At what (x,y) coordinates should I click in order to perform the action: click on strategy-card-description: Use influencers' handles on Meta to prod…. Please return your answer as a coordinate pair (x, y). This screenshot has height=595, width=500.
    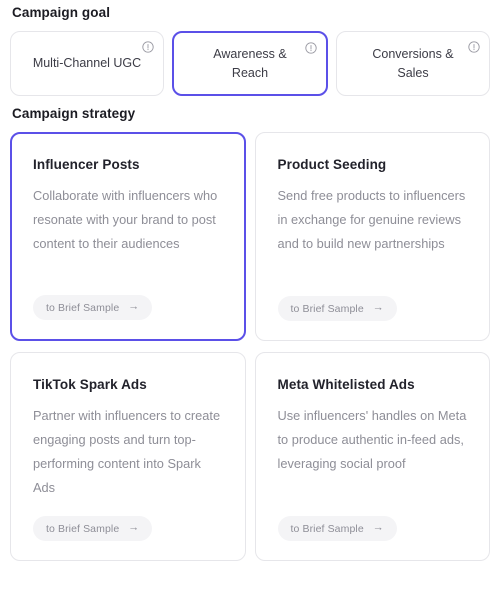
    Looking at the image, I should click on (372, 439).